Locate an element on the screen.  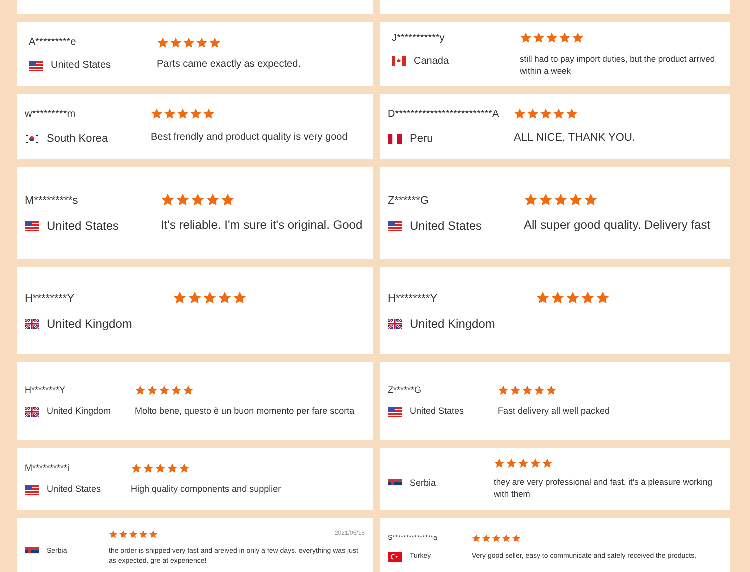
review-comment: High quality components and supplier is located at coordinates (206, 489).